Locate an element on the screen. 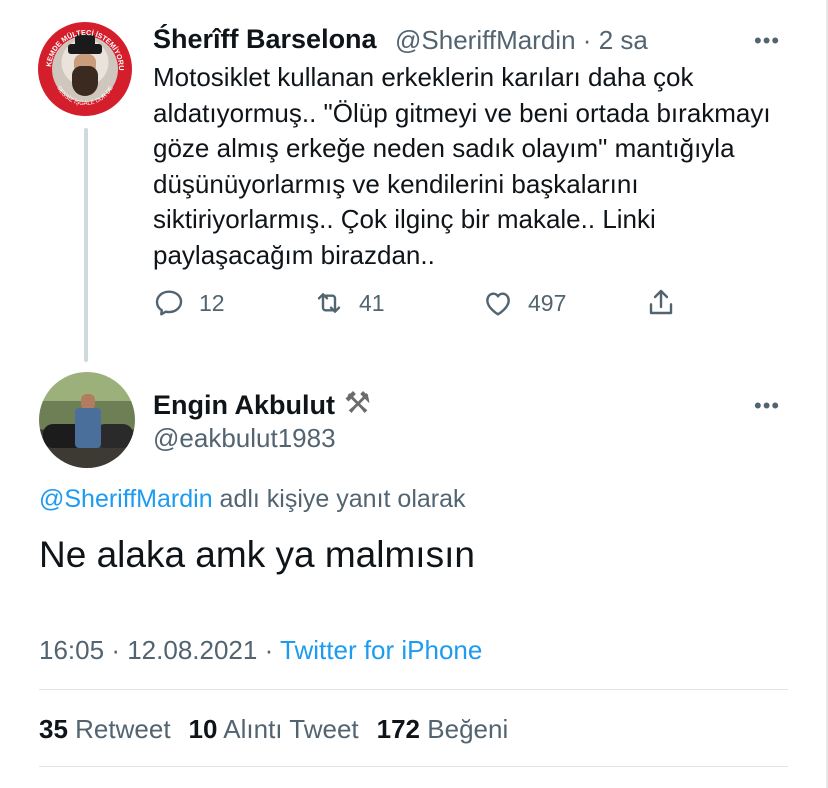 The height and width of the screenshot is (788, 828). tweet-date: 12.08.2021 is located at coordinates (192, 650).